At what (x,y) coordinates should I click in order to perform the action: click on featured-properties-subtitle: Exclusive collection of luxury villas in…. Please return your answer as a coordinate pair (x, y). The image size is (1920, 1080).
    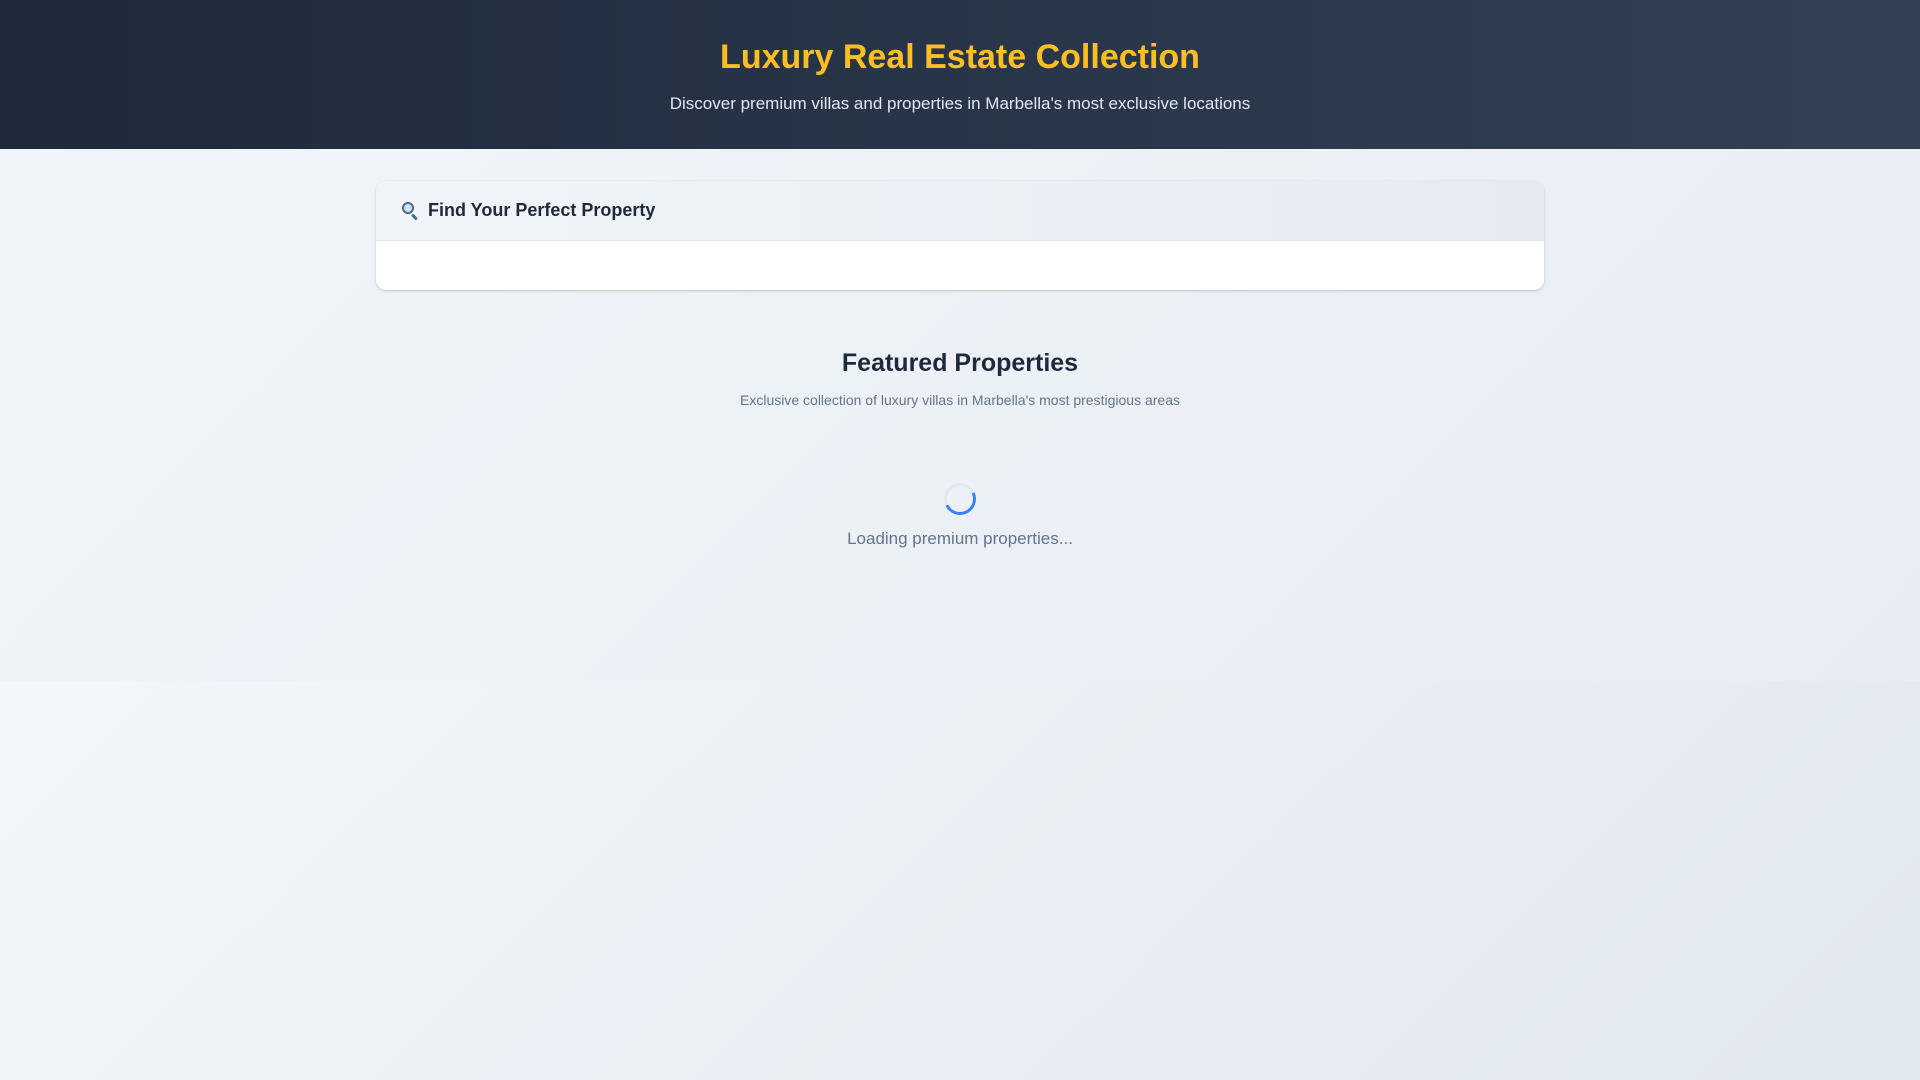
    Looking at the image, I should click on (960, 400).